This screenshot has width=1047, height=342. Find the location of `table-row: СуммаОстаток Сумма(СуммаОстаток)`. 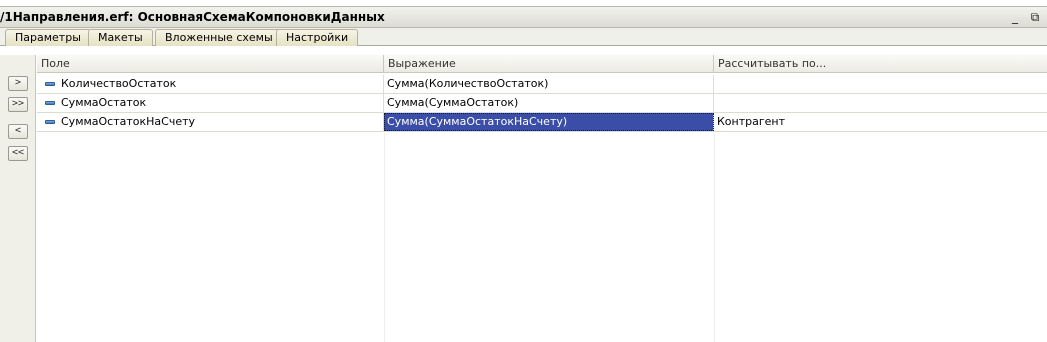

table-row: СуммаОстаток Сумма(СуммаОстаток) is located at coordinates (542, 103).